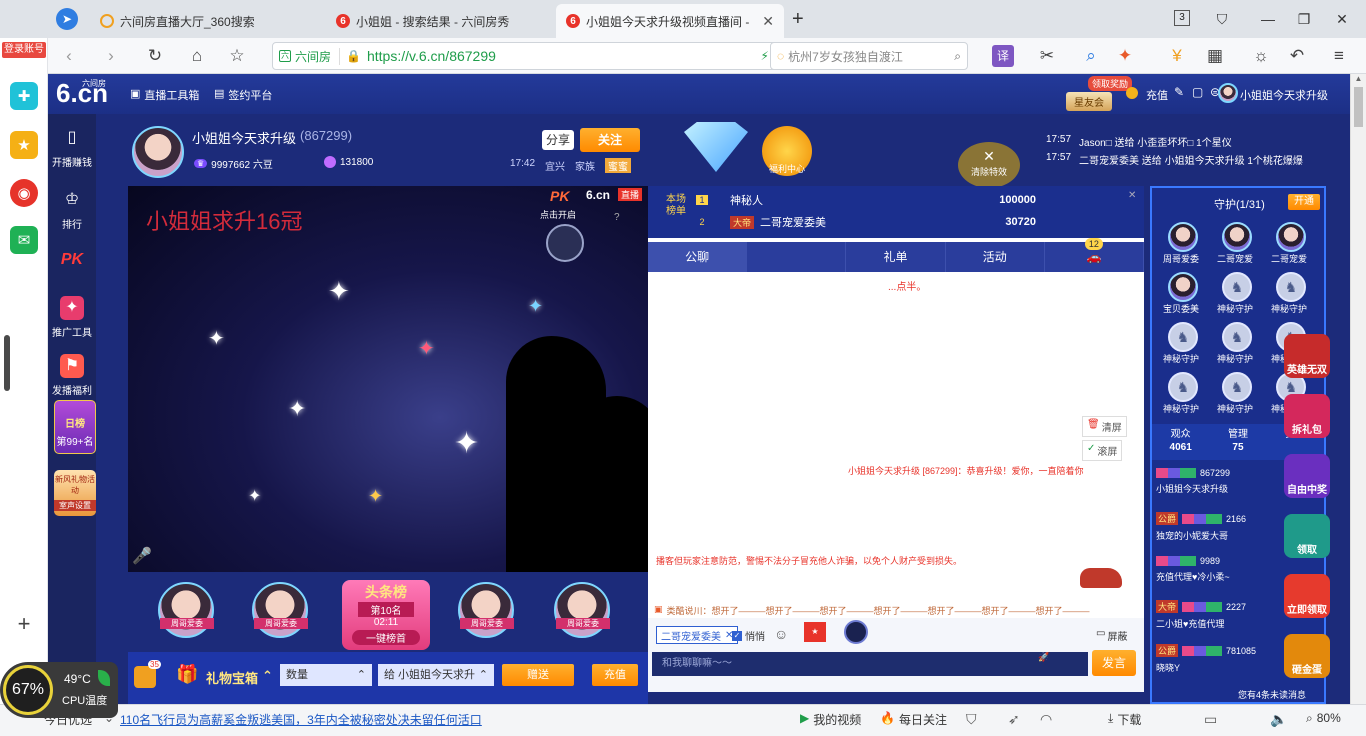  Describe the element at coordinates (1358, 107) in the screenshot. I see `scroll-thumb` at that location.